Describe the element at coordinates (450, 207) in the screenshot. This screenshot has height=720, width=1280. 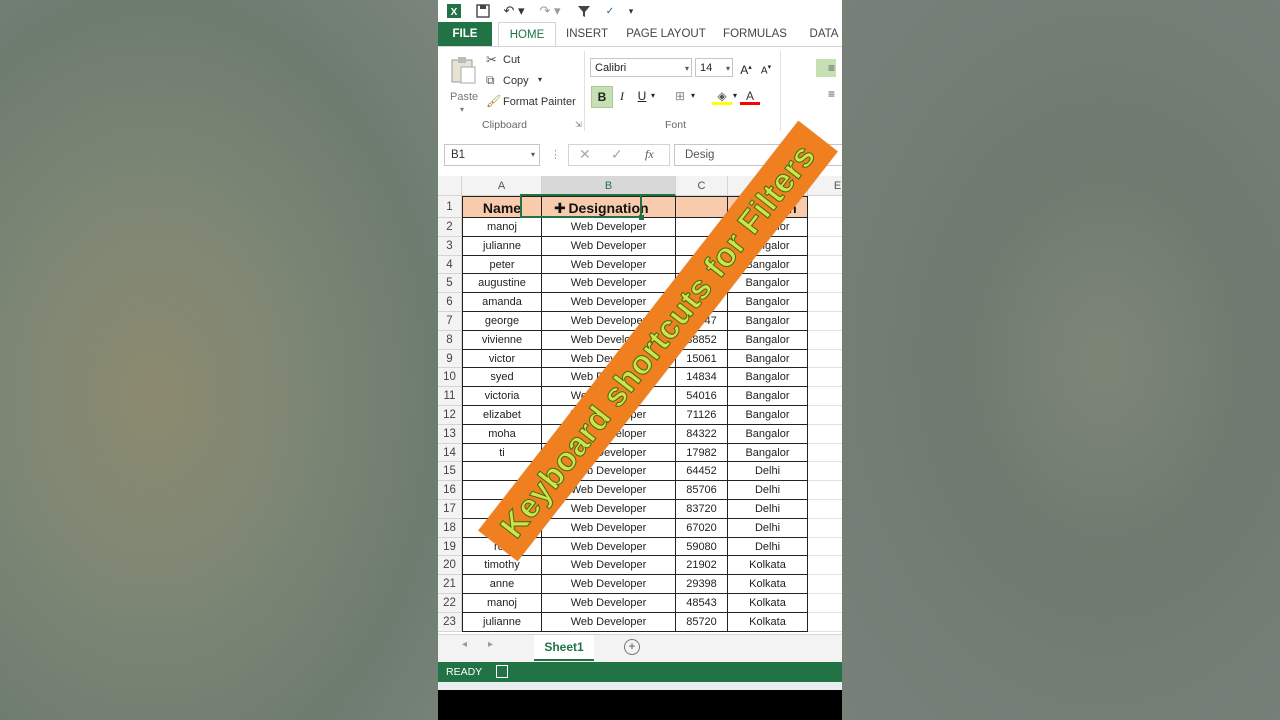
I see `row-header: 1` at that location.